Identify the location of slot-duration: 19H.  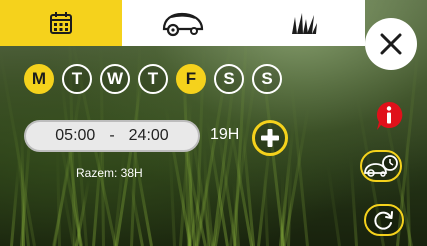
(225, 134).